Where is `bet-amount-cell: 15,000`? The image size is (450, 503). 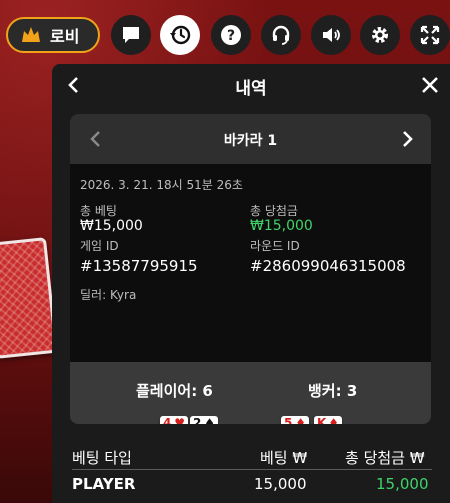
bet-amount-cell: 15,000 is located at coordinates (280, 484).